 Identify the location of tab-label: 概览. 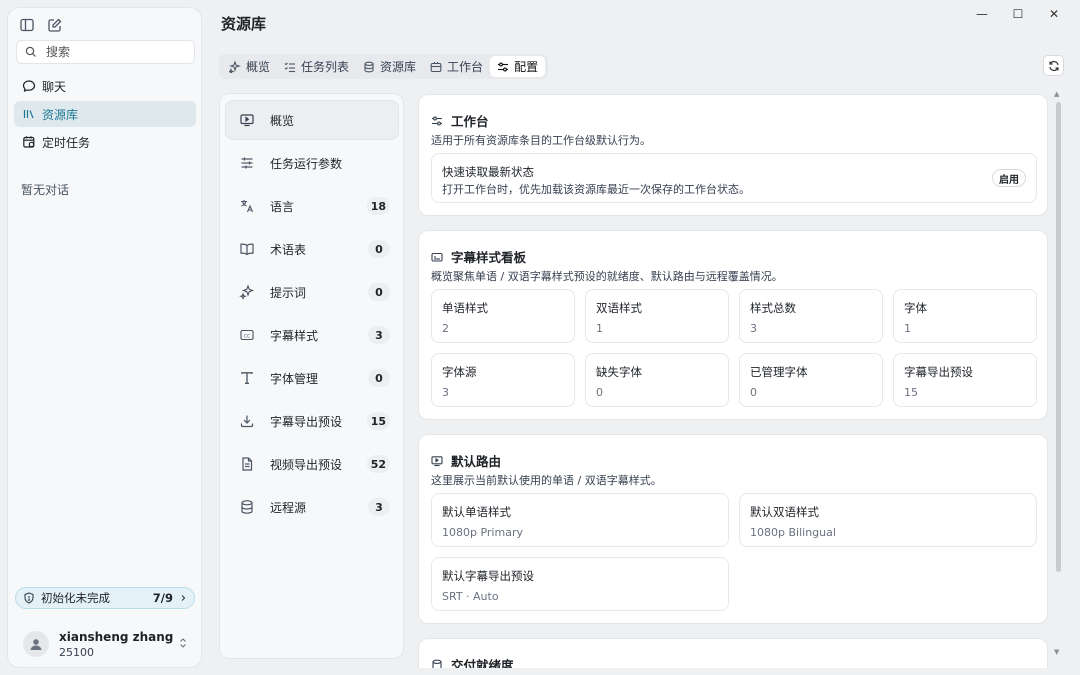
(258, 67).